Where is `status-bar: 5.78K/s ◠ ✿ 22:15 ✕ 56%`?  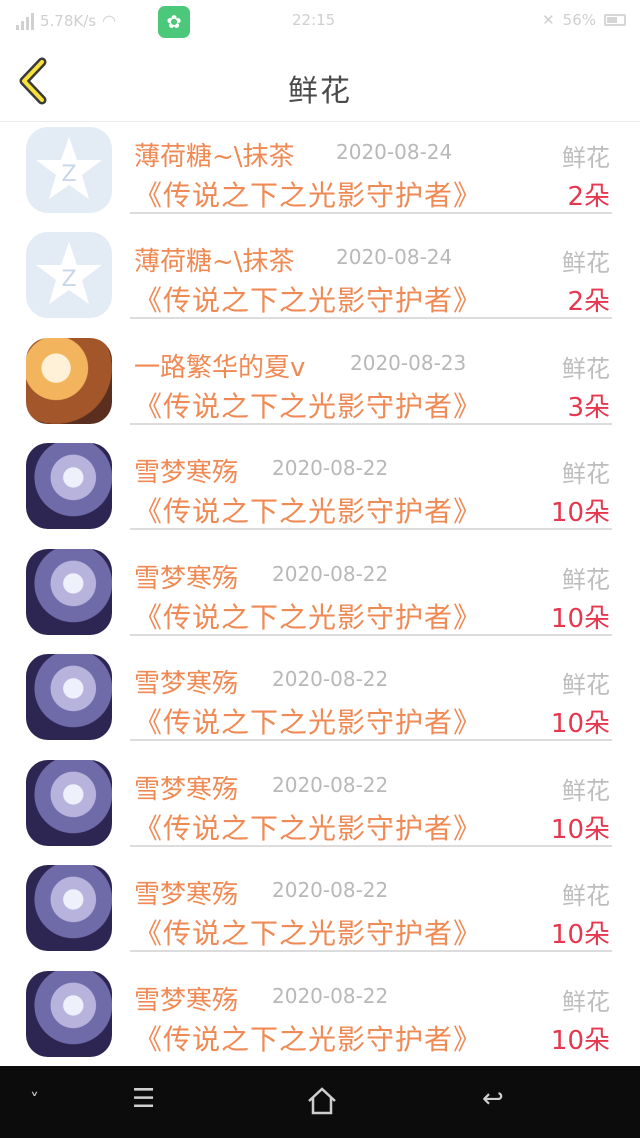 status-bar: 5.78K/s ◠ ✿ 22:15 ✕ 56% is located at coordinates (320, 21).